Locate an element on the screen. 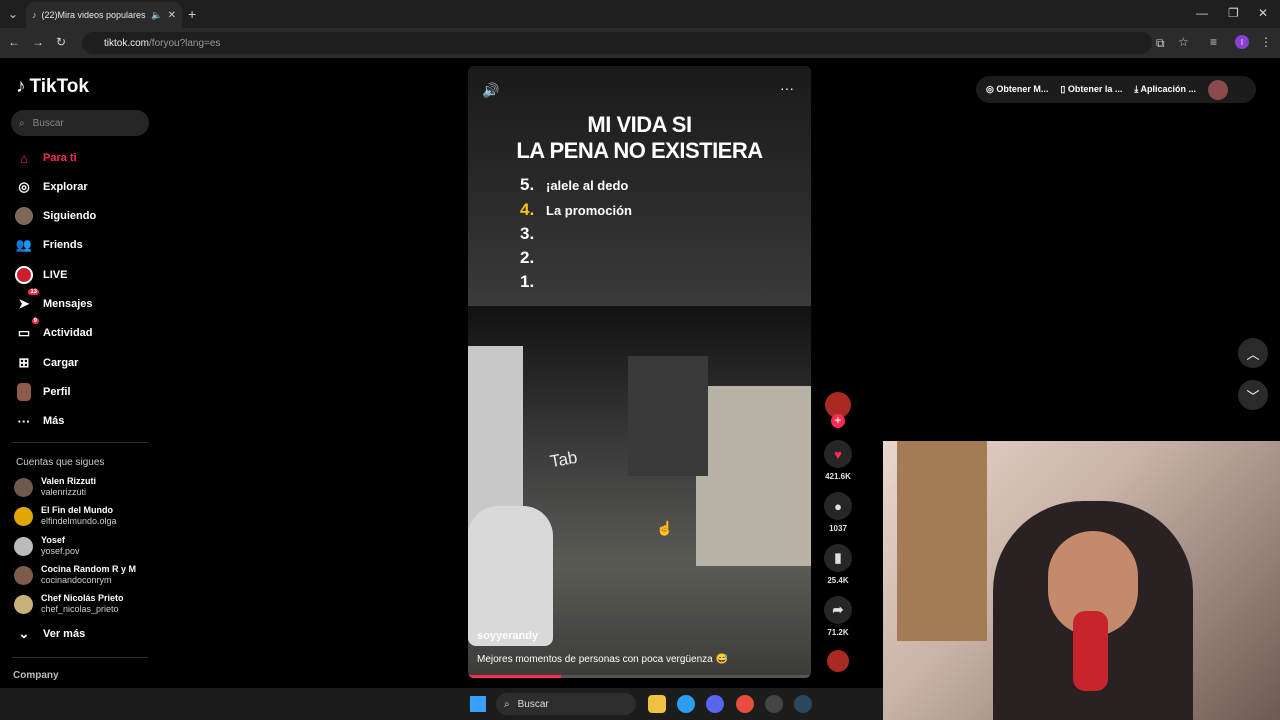 Image resolution: width=1280 pixels, height=720 pixels. nav-cargar: ⊞ Cargar is located at coordinates (46, 363).